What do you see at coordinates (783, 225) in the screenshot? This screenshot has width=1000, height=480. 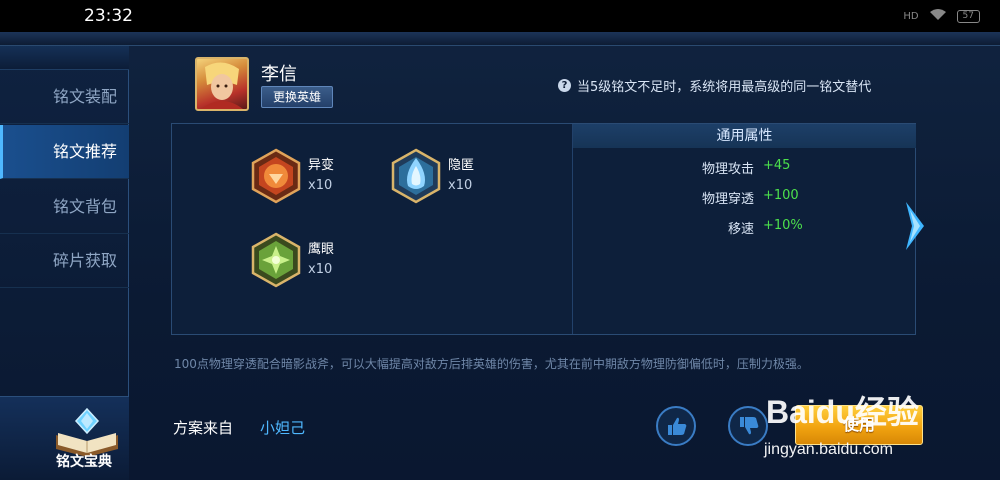 I see `attribute-value: +10%` at bounding box center [783, 225].